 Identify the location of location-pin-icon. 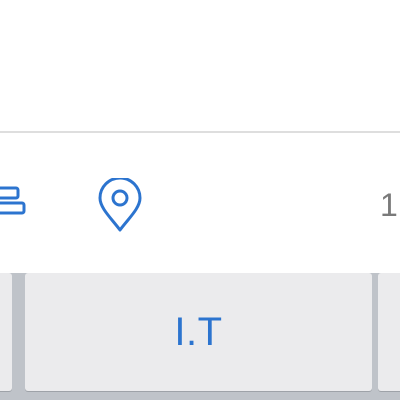
(120, 205).